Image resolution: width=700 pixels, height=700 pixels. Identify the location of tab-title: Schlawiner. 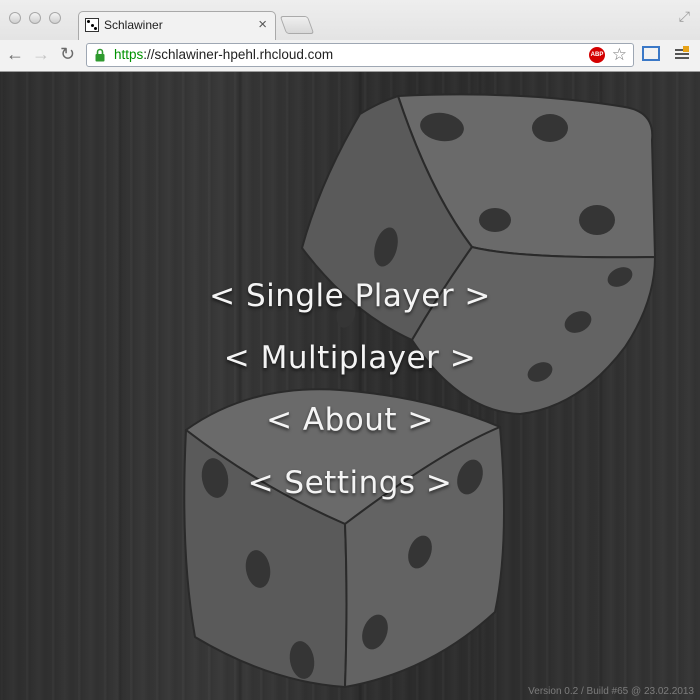
(133, 25).